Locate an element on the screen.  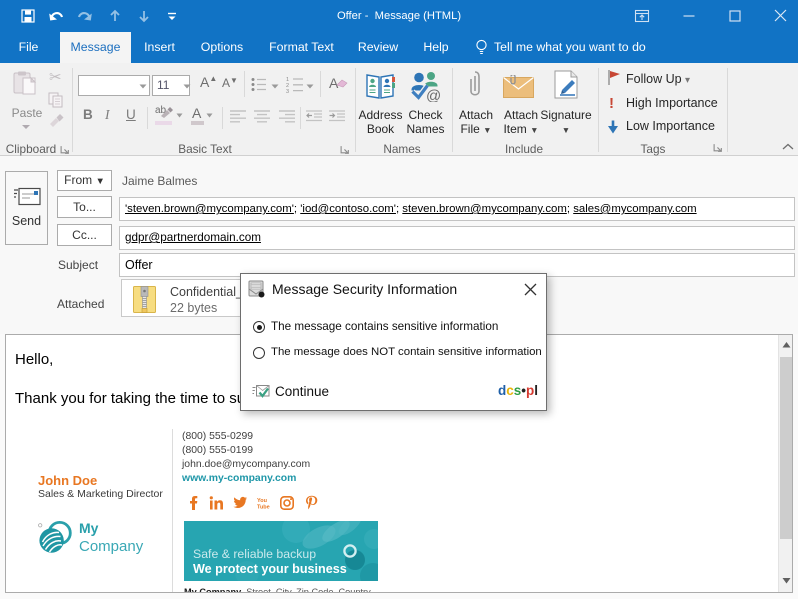
svg-text: Tube is located at coordinates (263, 508).